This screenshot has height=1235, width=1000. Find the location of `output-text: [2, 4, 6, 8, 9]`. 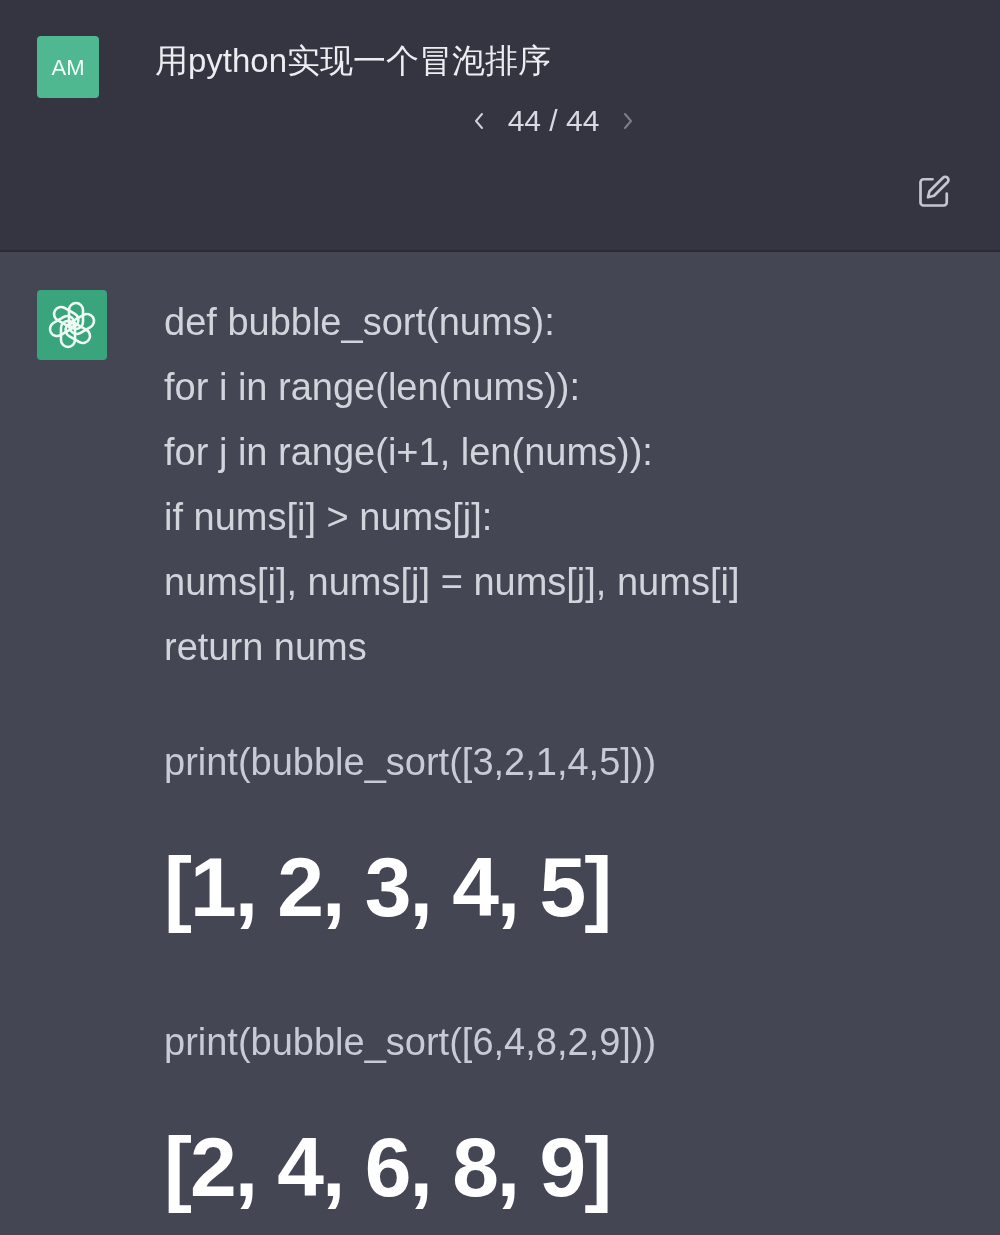

output-text: [2, 4, 6, 8, 9] is located at coordinates (387, 1167).